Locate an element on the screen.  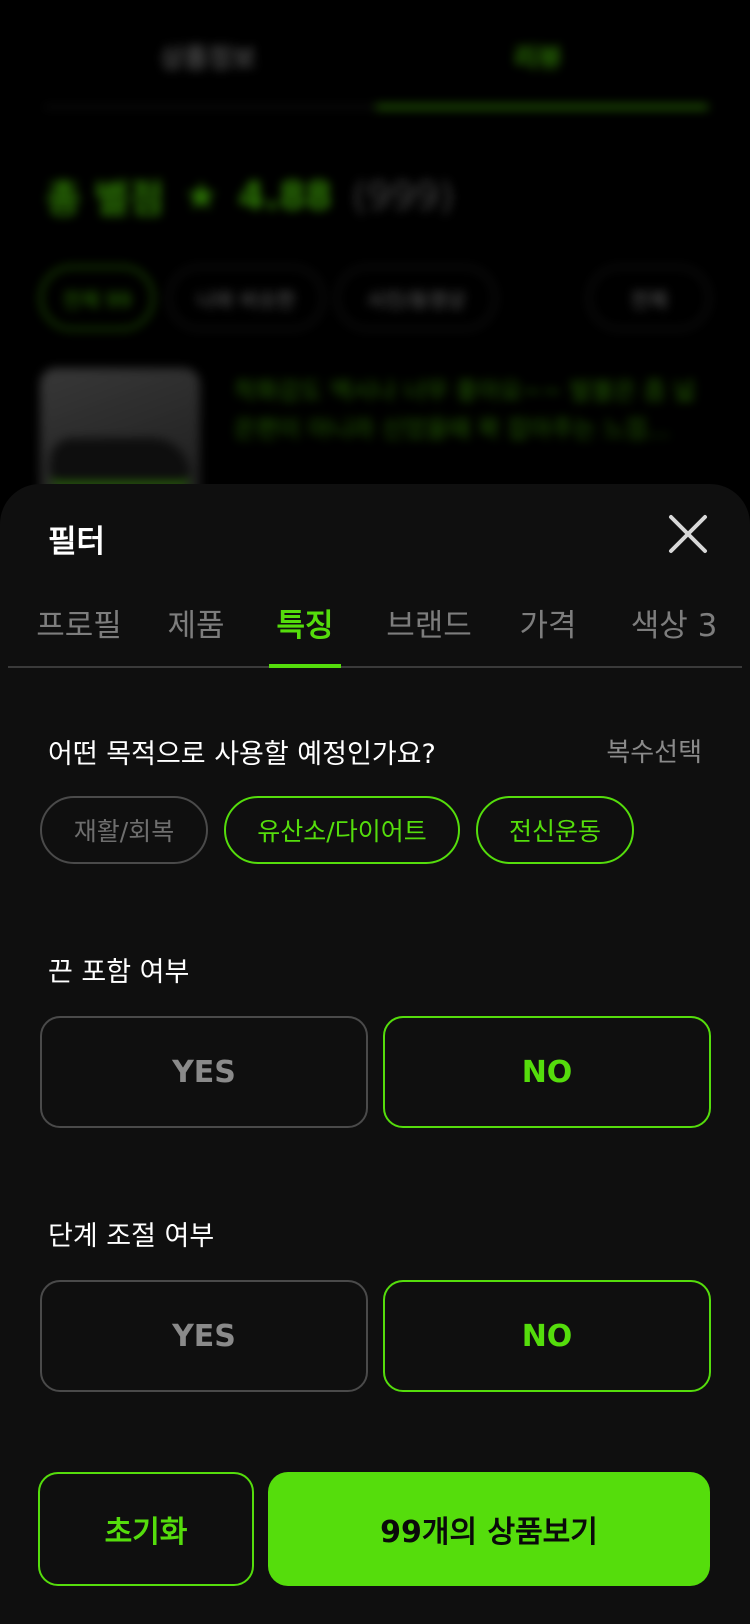
shoe-image is located at coordinates (120, 463).